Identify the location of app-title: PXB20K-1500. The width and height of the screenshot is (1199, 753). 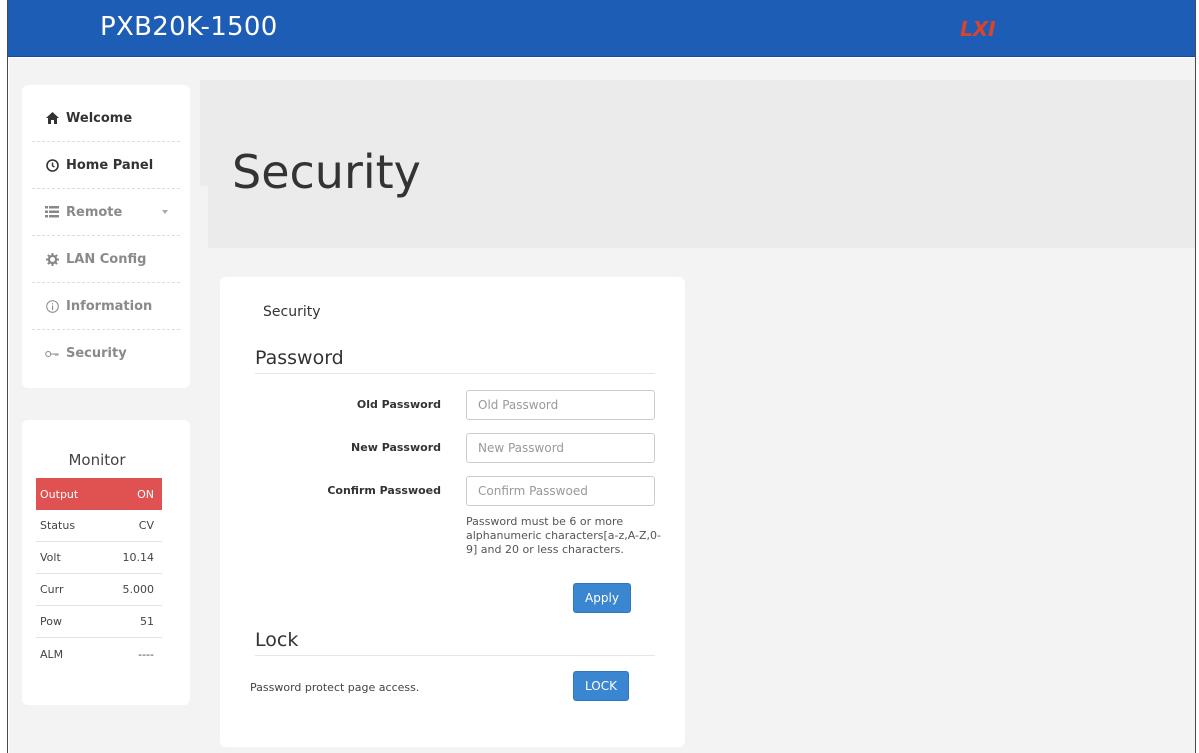
(189, 27).